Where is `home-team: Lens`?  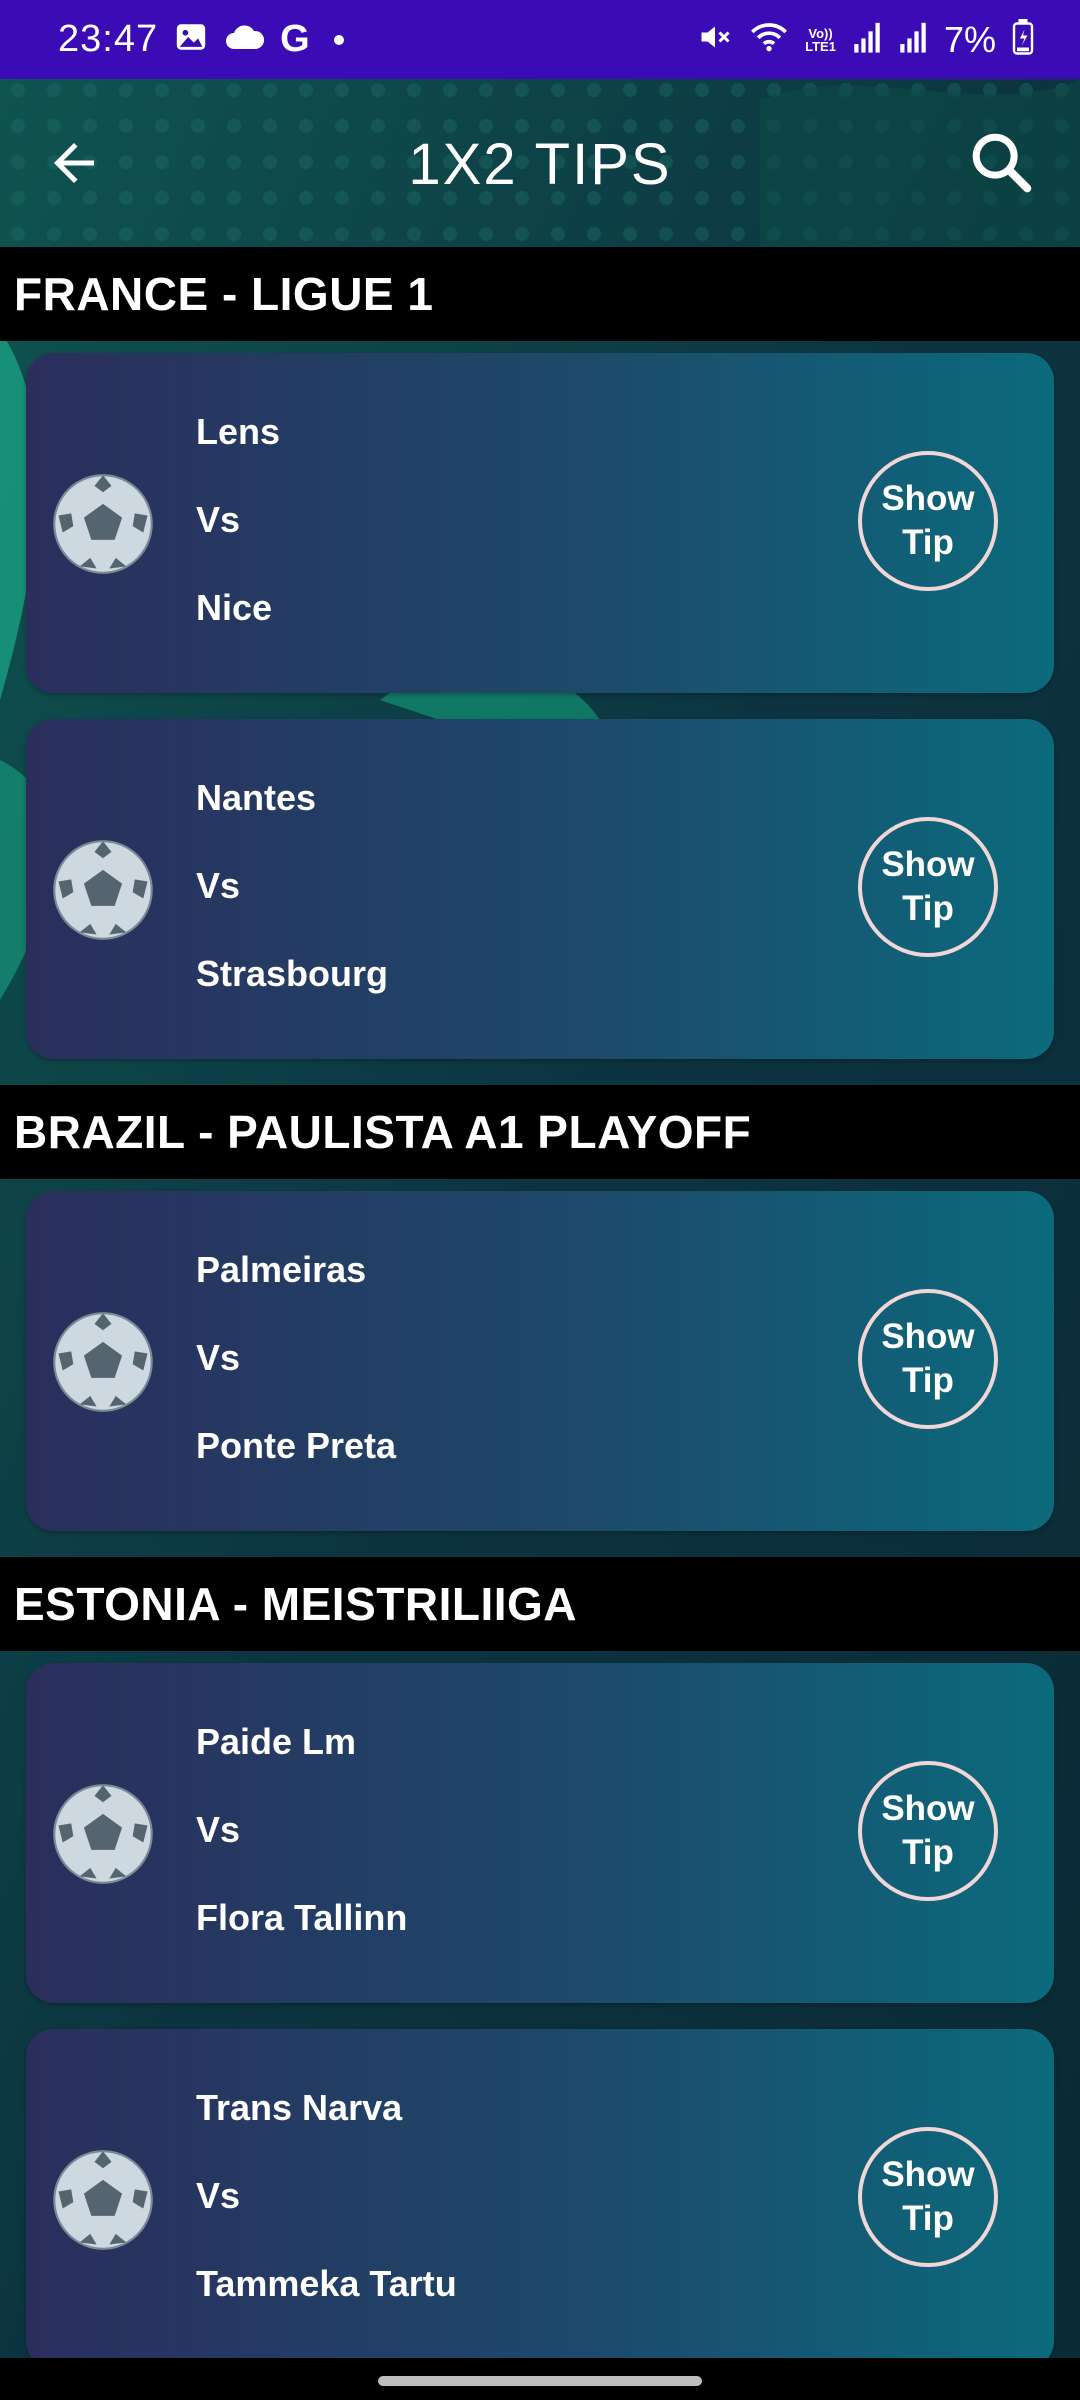
home-team: Lens is located at coordinates (238, 431).